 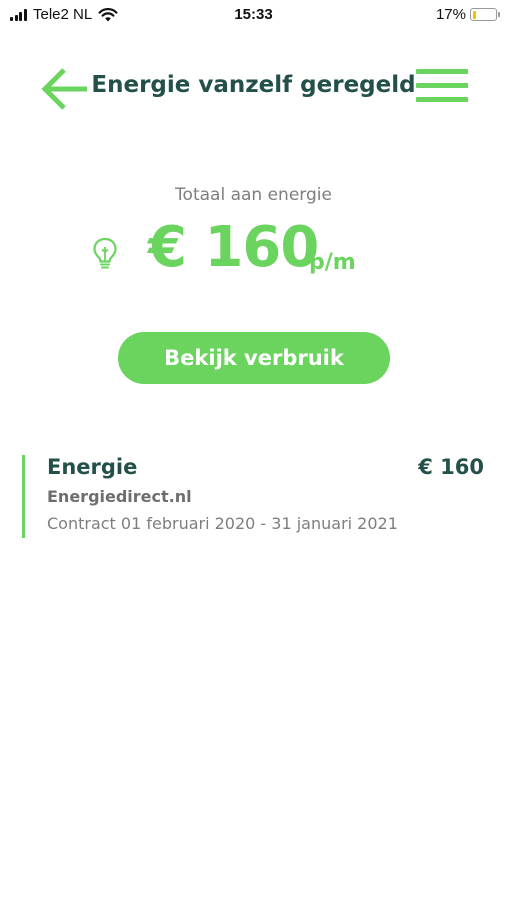 I want to click on total-unit: p/m, so click(x=332, y=262).